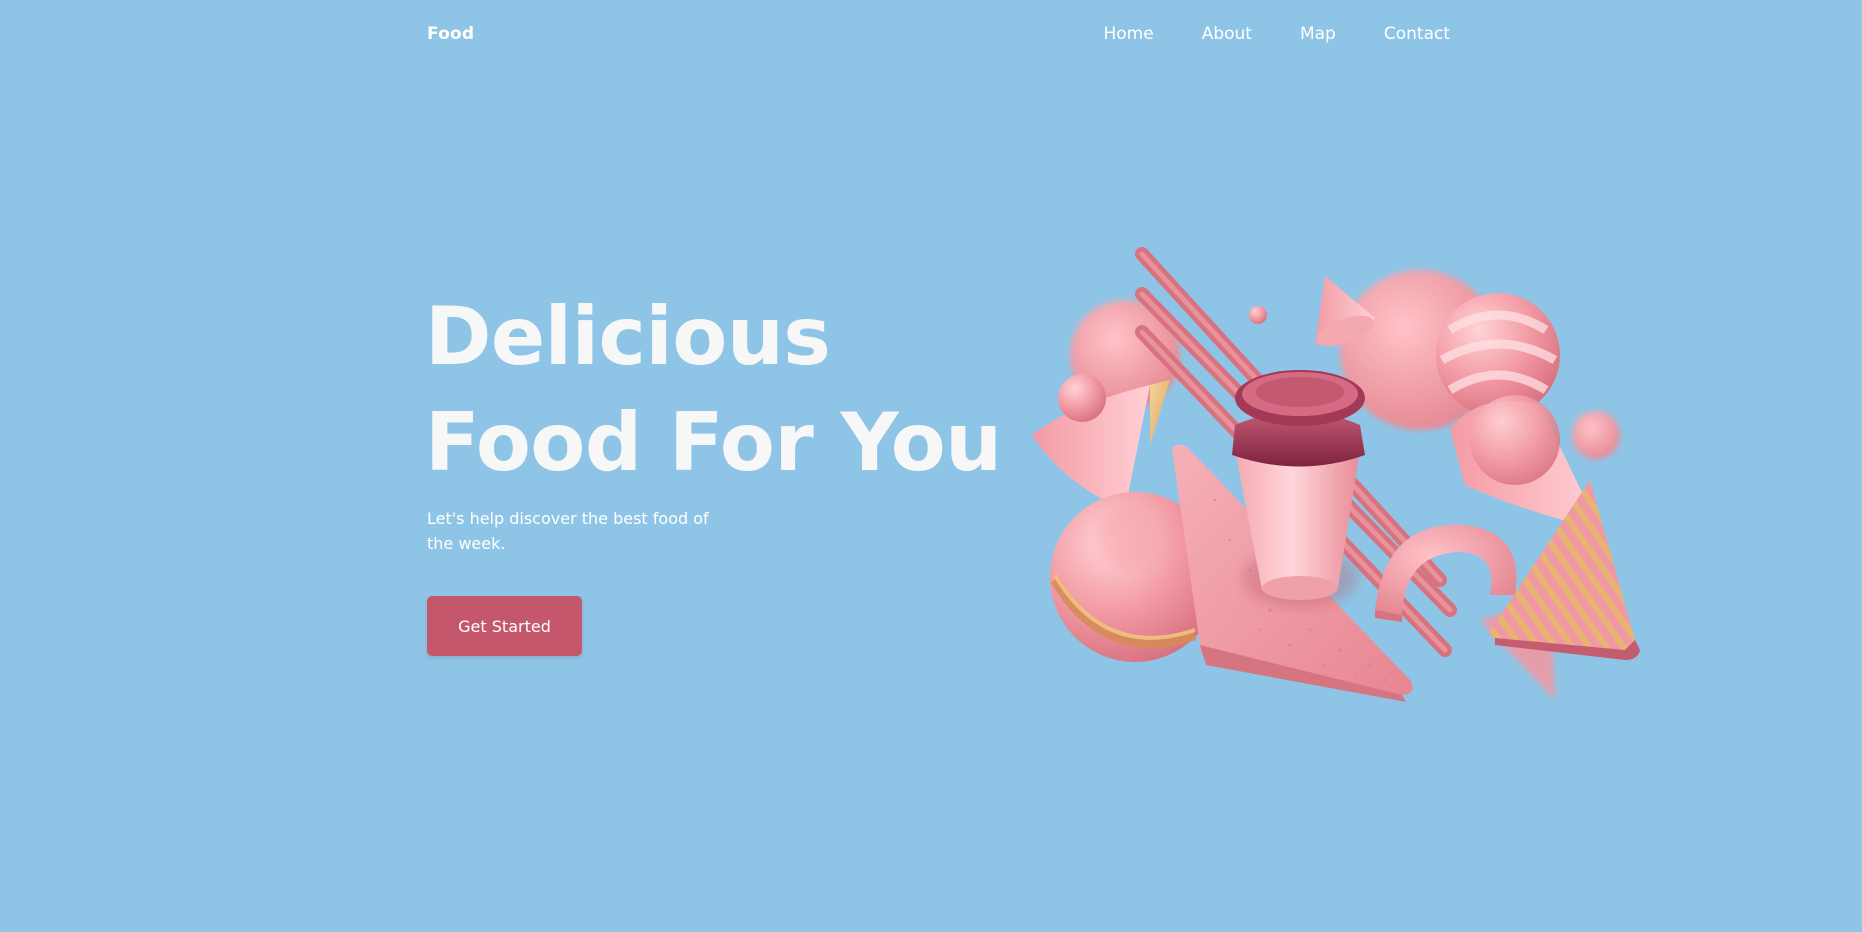 The height and width of the screenshot is (932, 1862). I want to click on hero-title-line-2: Food For You, so click(713, 442).